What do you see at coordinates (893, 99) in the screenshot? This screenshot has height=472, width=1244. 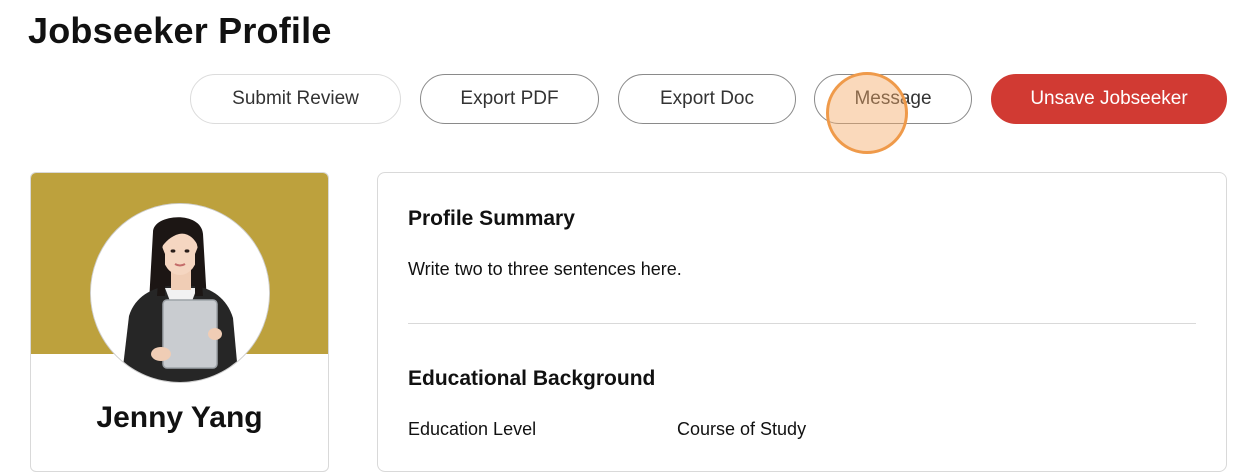 I see `message-button: Message` at bounding box center [893, 99].